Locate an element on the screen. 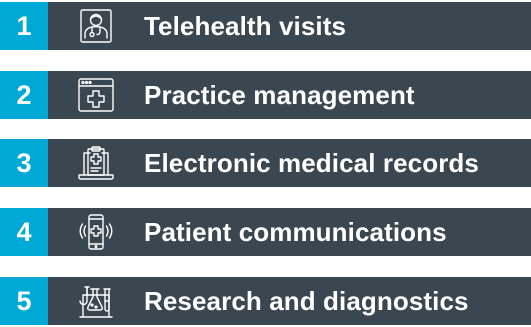  number-badge: 1 is located at coordinates (24, 26).